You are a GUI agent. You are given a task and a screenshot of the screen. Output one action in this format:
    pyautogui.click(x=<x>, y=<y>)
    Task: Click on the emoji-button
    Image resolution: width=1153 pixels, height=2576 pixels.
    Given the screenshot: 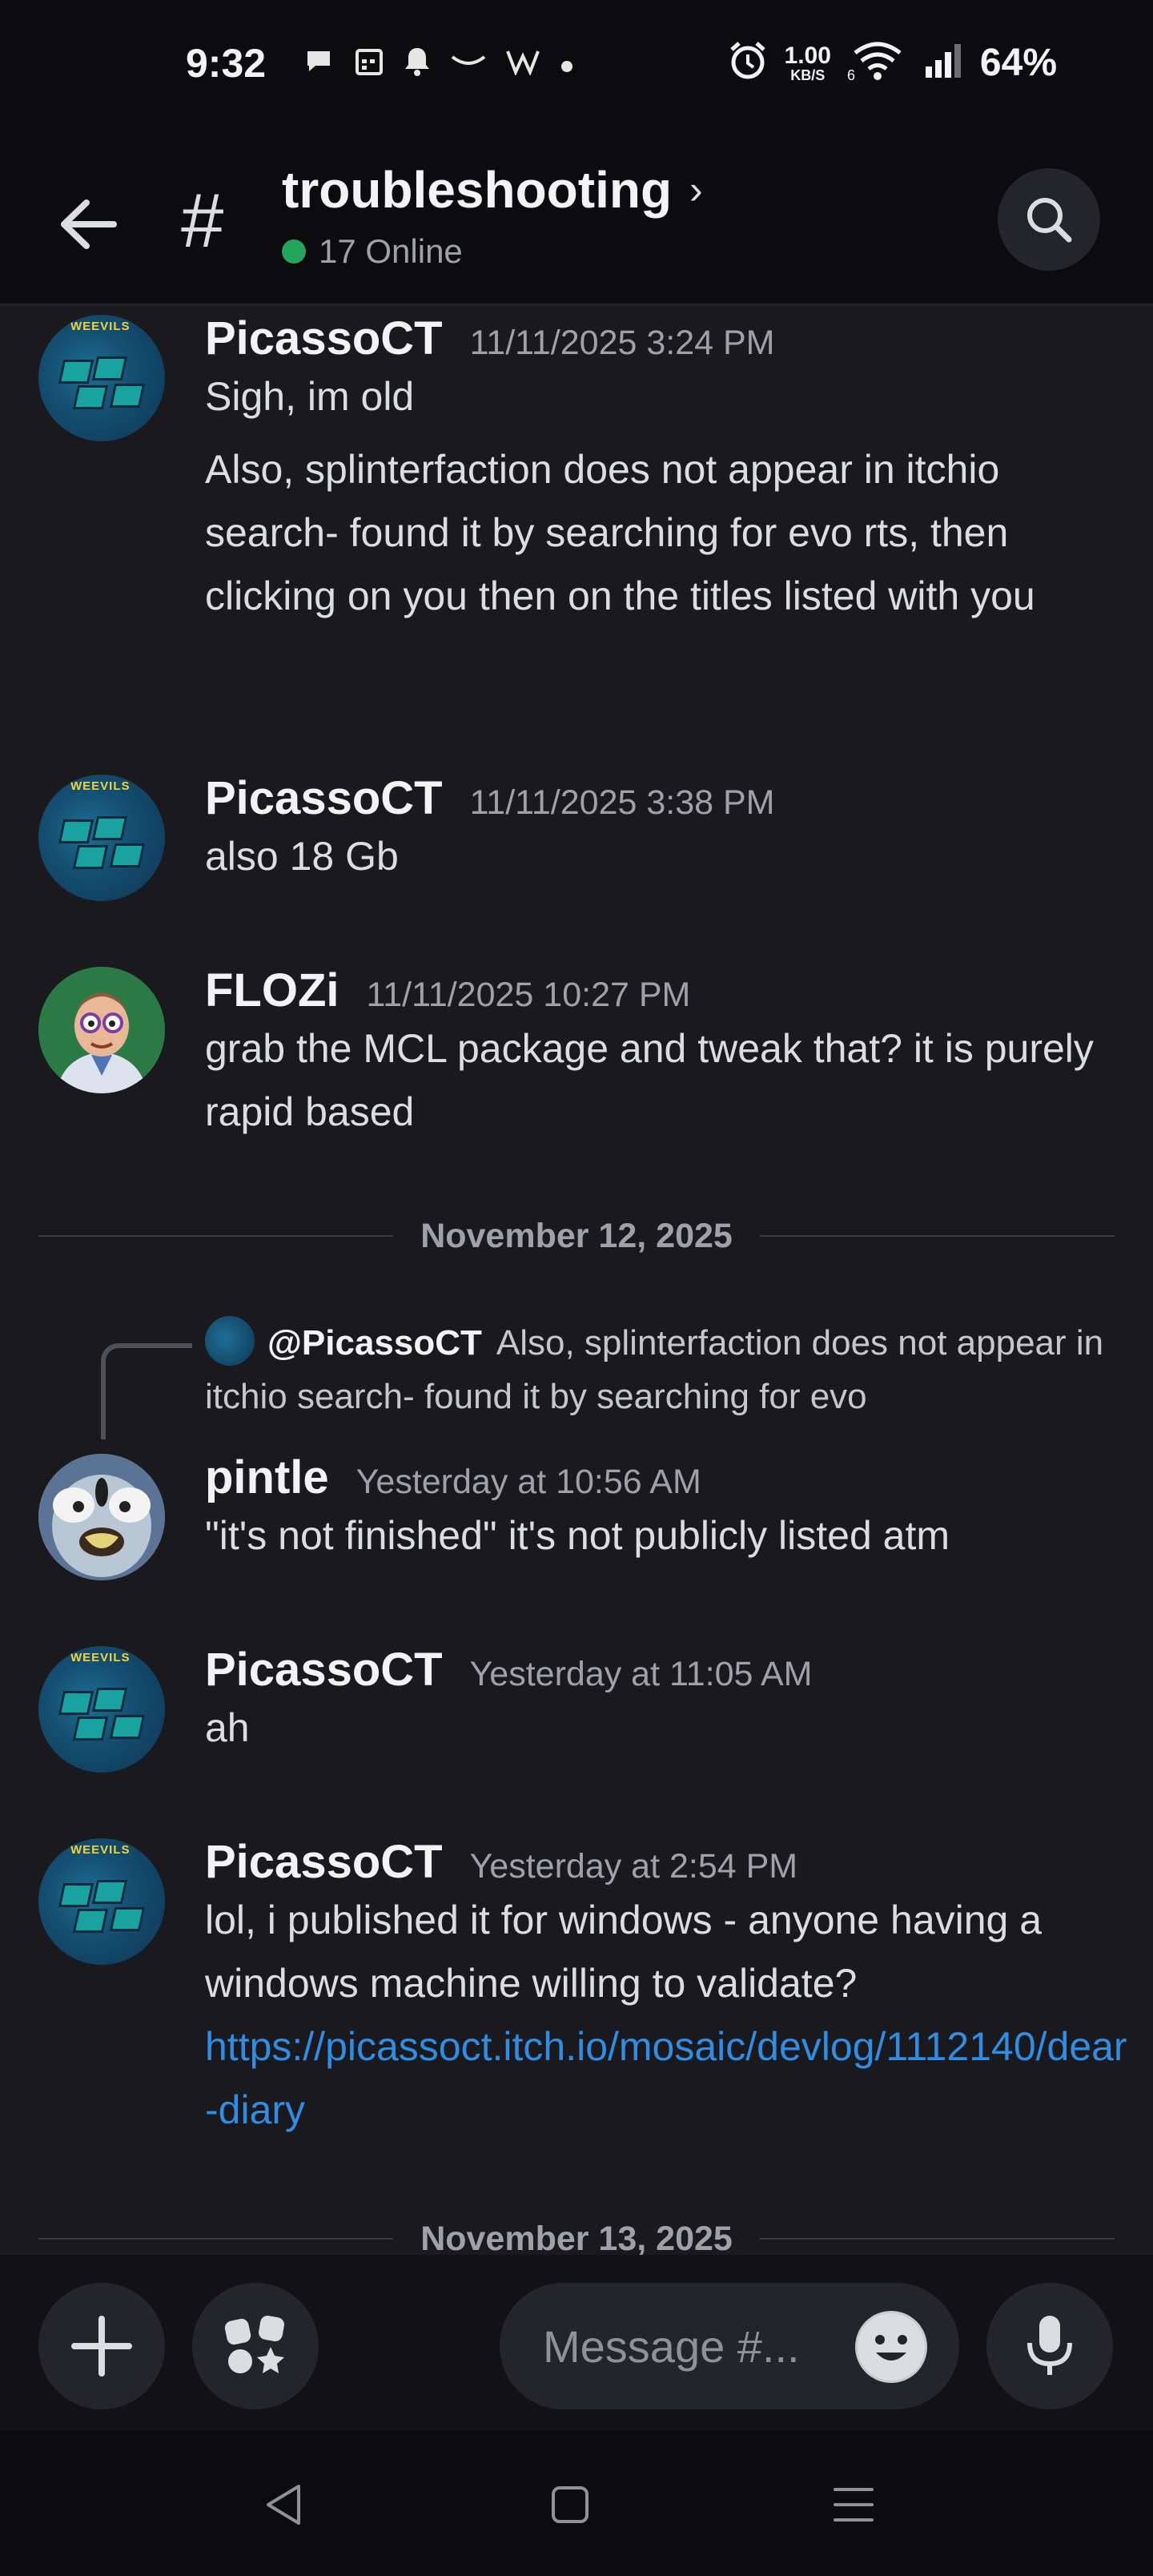 What is the action you would take?
    pyautogui.click(x=891, y=2347)
    